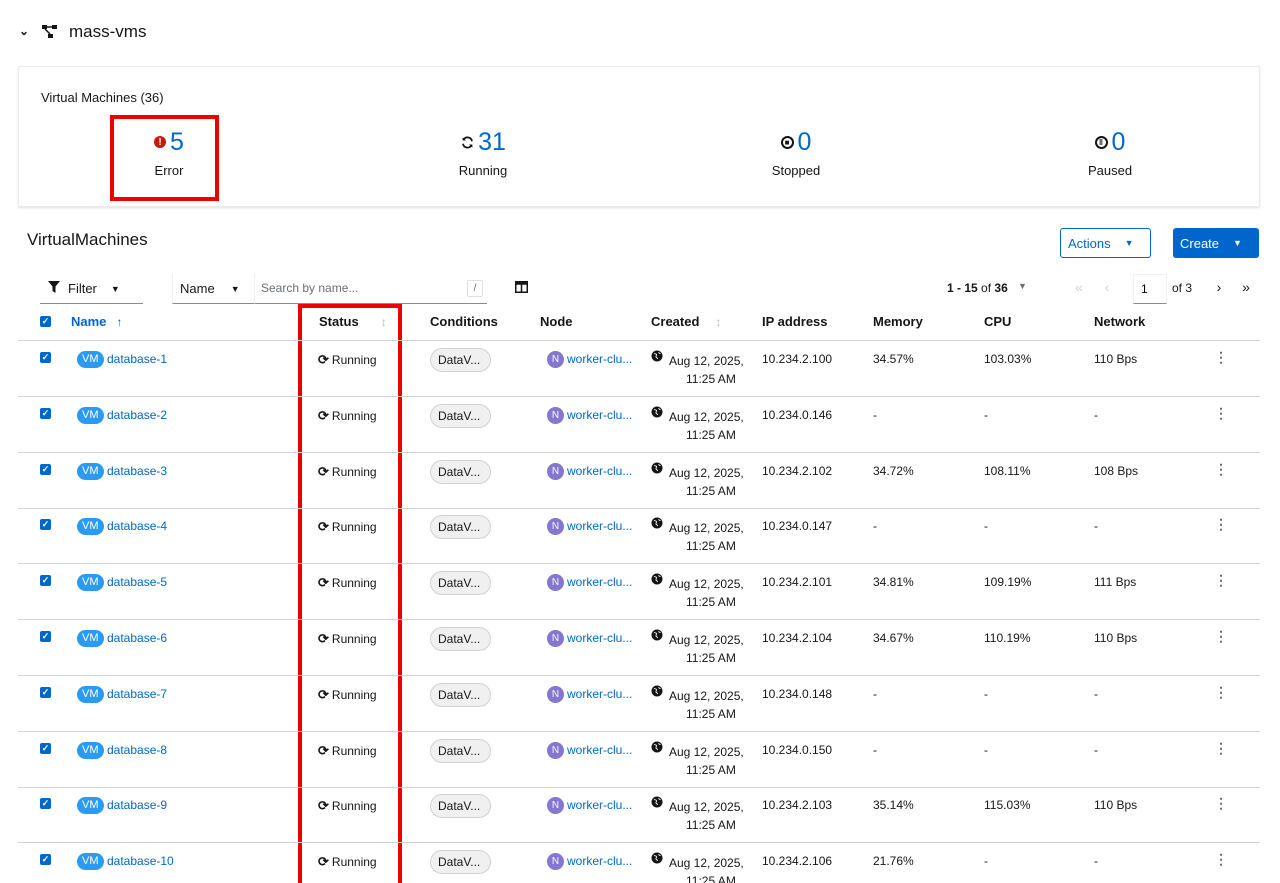 The height and width of the screenshot is (883, 1280). Describe the element at coordinates (986, 288) in the screenshot. I see `pagination-of: of` at that location.